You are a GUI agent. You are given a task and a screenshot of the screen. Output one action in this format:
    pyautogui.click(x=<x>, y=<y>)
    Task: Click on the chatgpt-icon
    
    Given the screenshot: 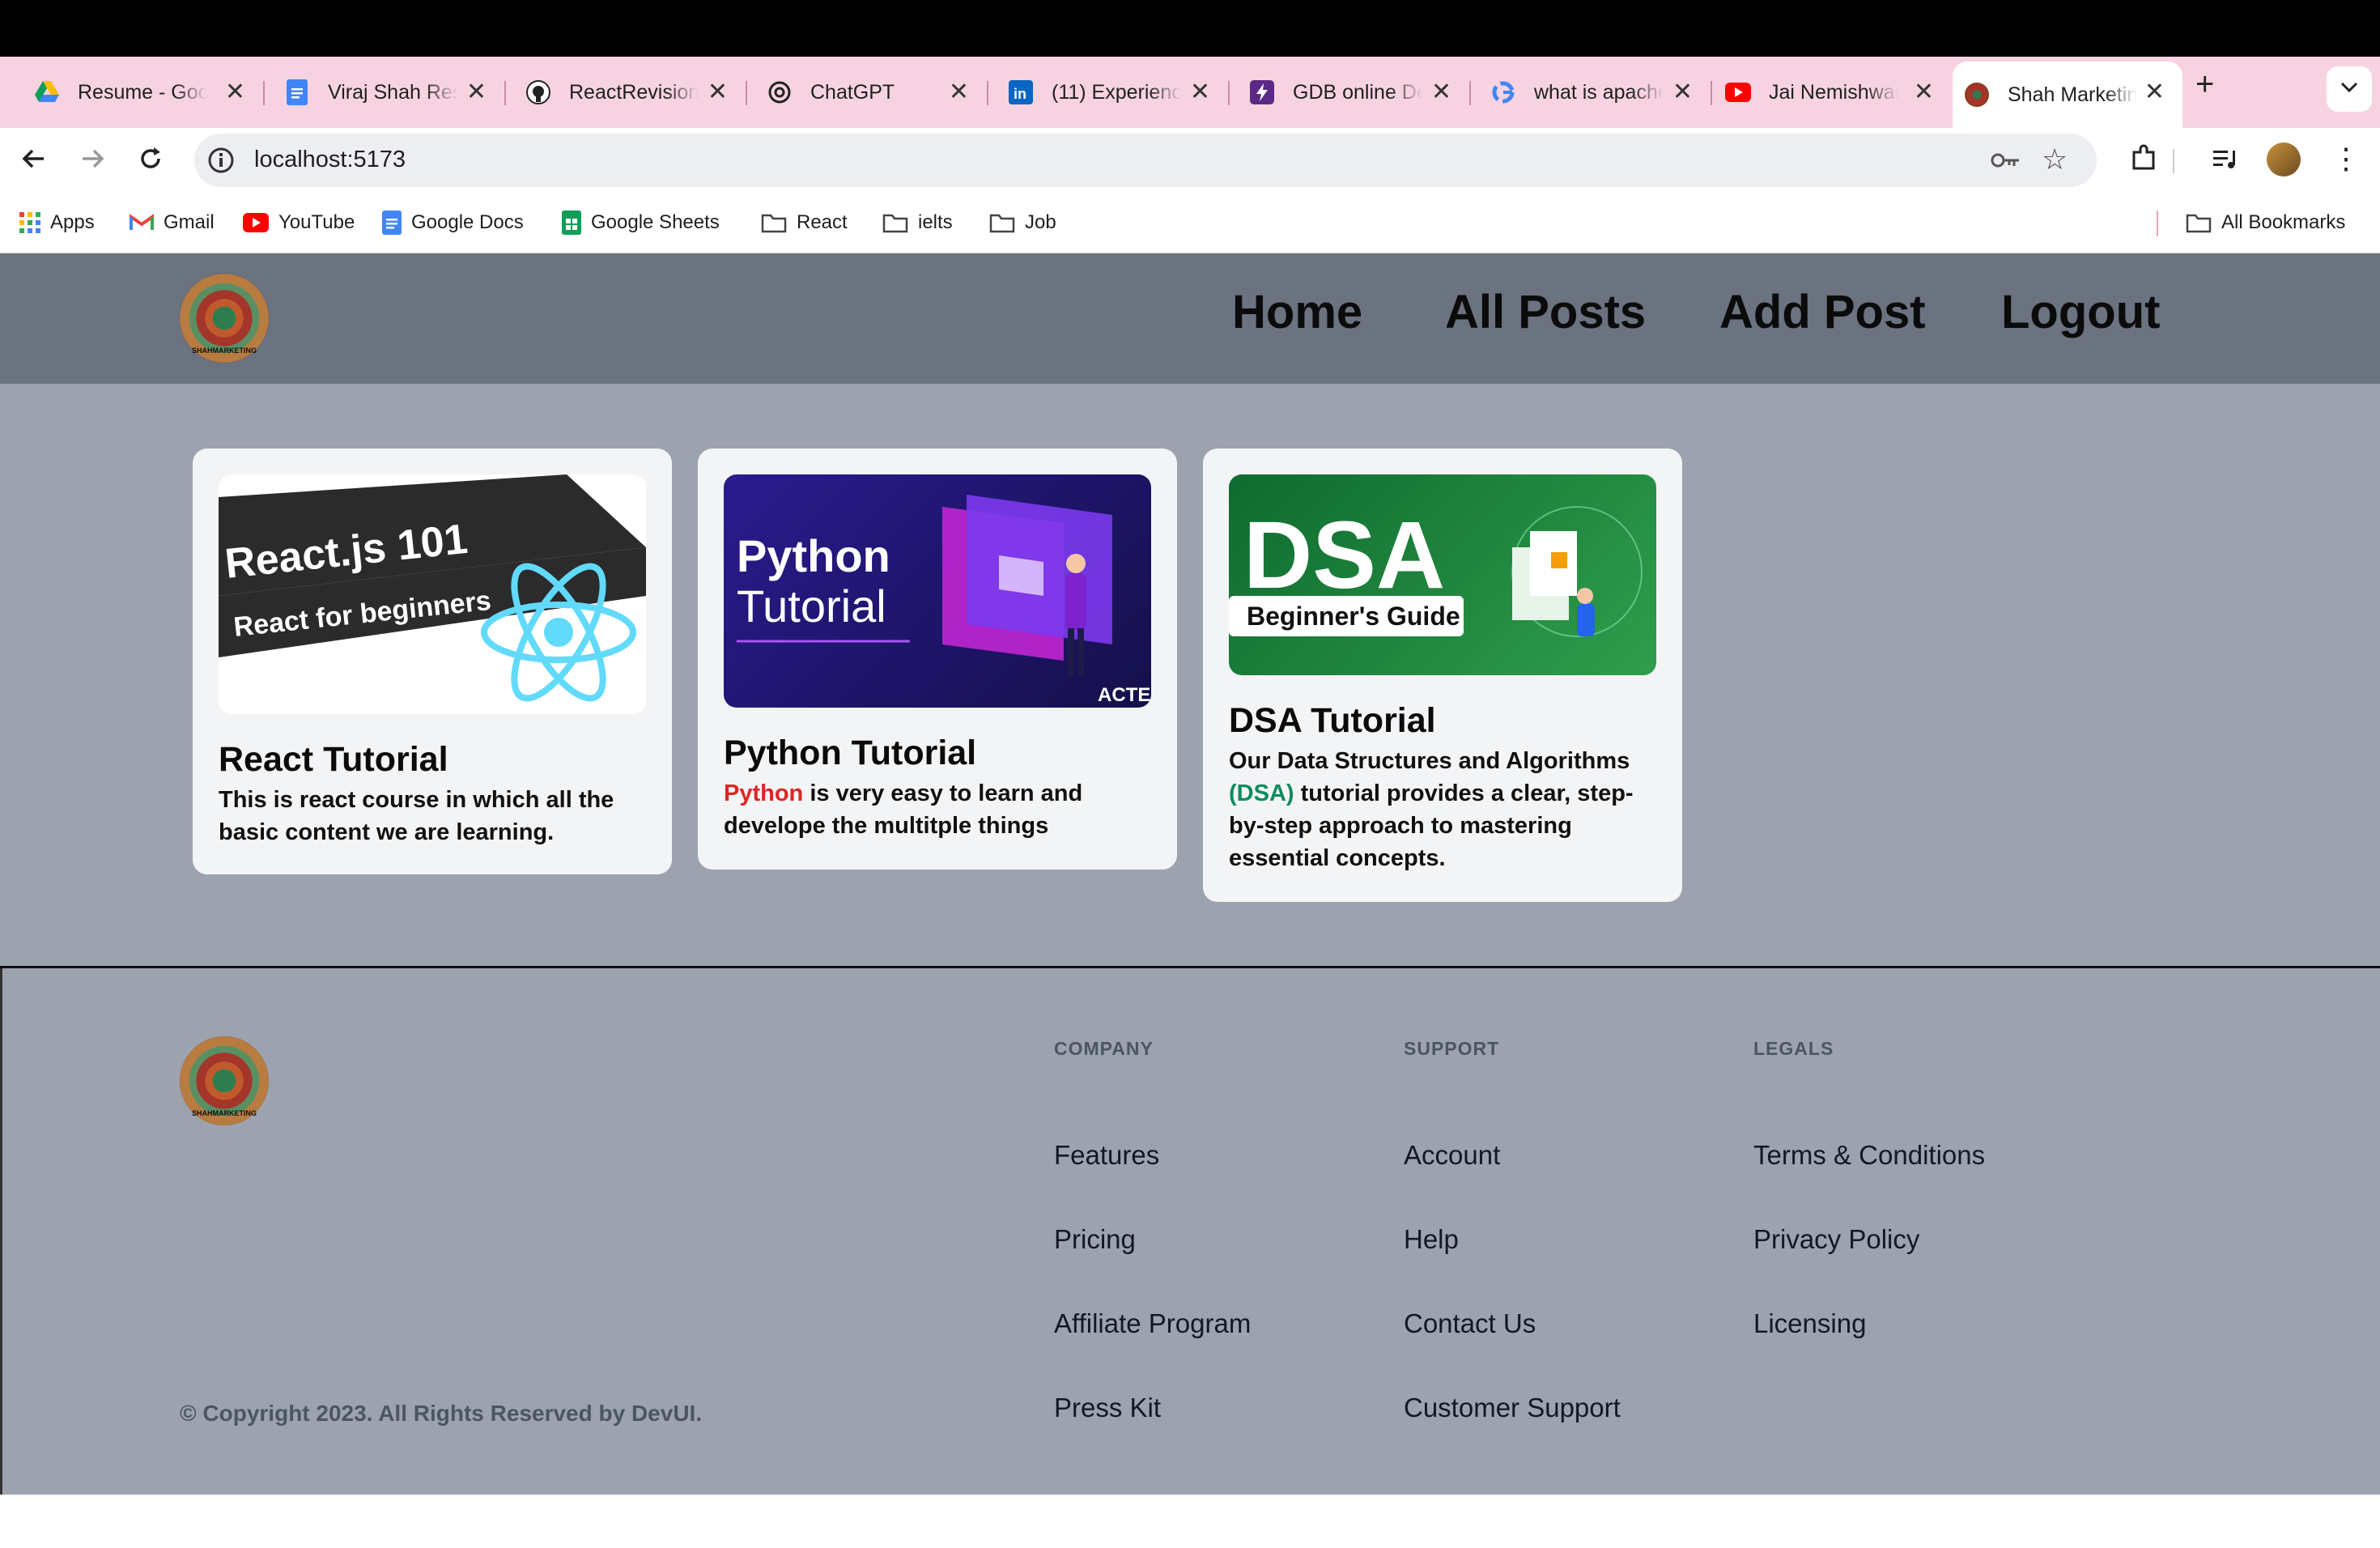 What is the action you would take?
    pyautogui.click(x=780, y=92)
    